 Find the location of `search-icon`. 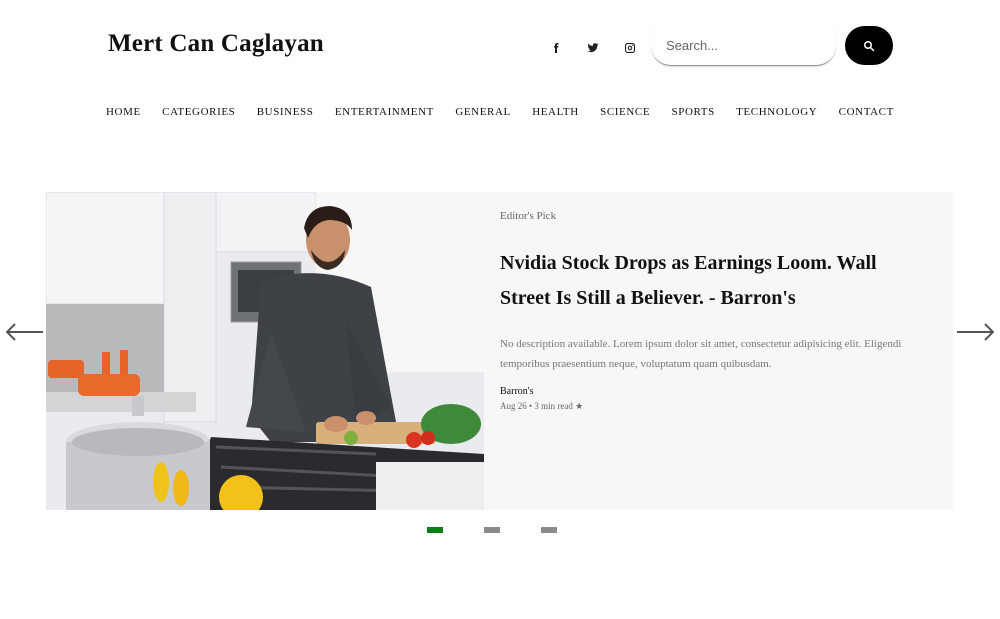

search-icon is located at coordinates (869, 45).